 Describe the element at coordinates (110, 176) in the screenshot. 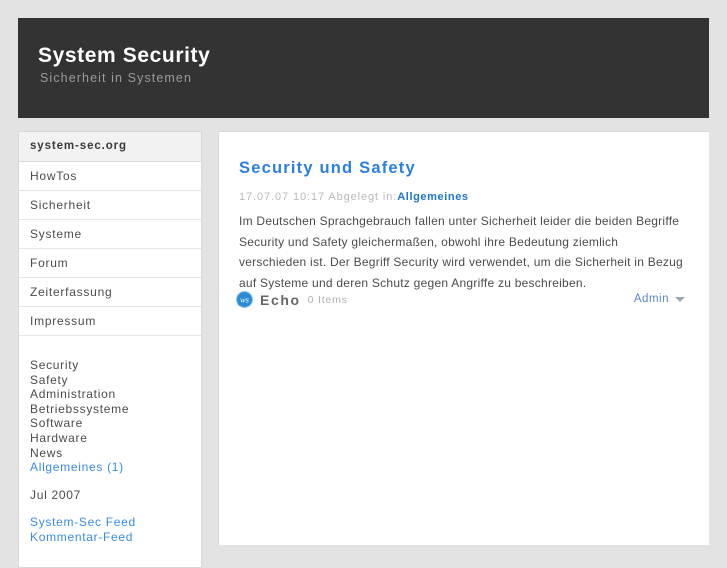

I see `sidebar-item-howtos: HowTos` at that location.